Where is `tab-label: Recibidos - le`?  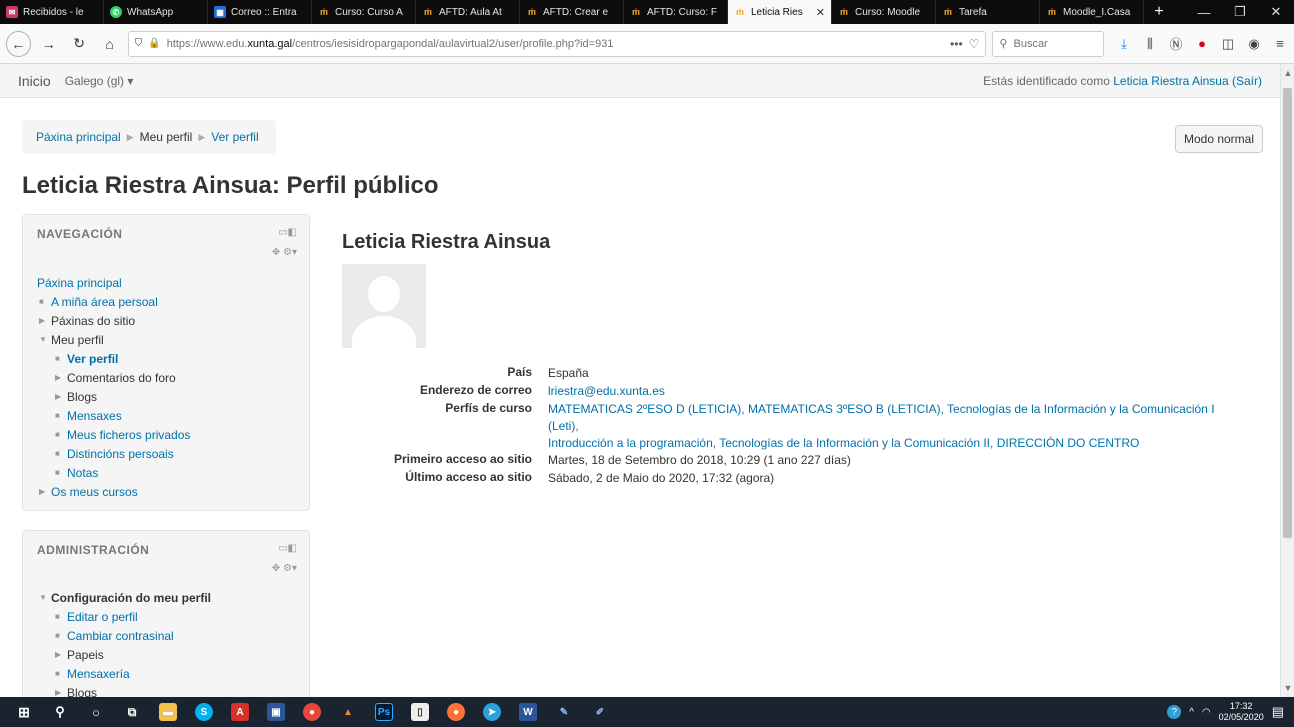
tab-label: Recibidos - le is located at coordinates (53, 12).